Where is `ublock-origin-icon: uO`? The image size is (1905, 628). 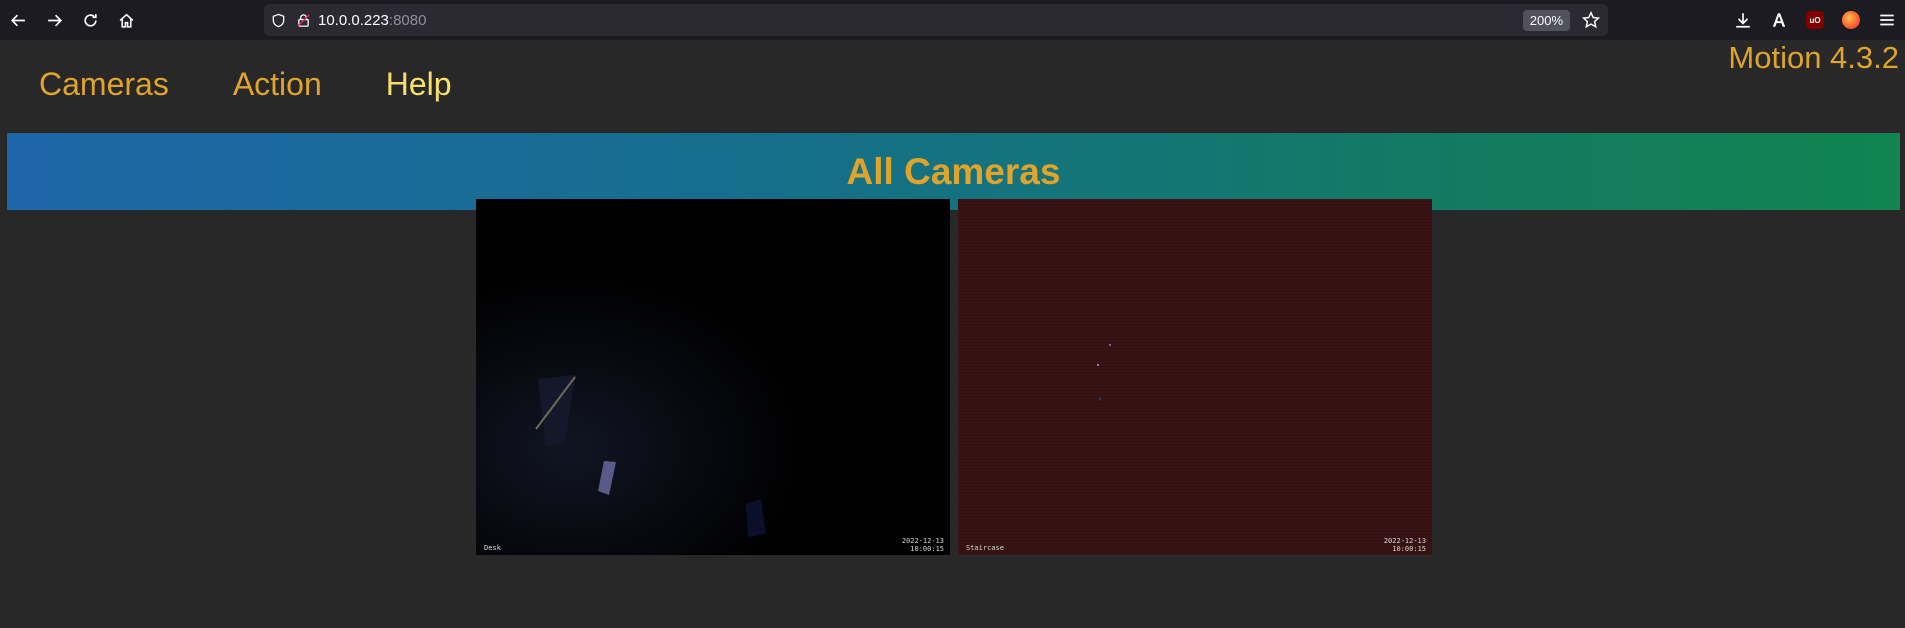
ublock-origin-icon: uO is located at coordinates (1815, 20).